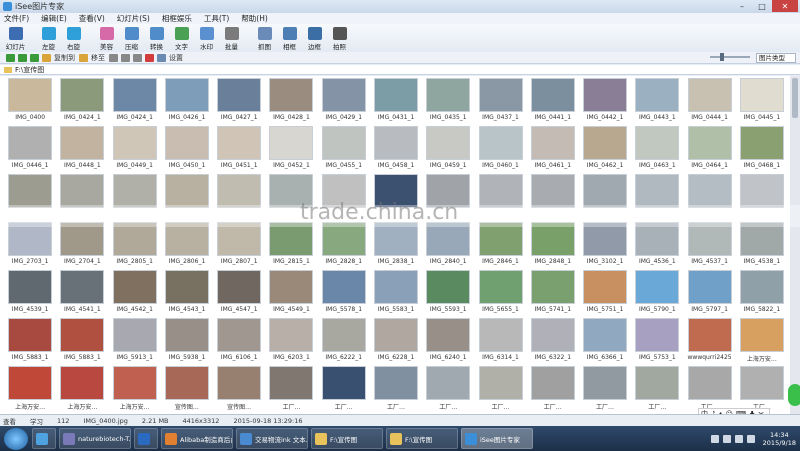 This screenshot has width=800, height=451. I want to click on thumbnail-item: IMG_2838_1, so click(396, 246).